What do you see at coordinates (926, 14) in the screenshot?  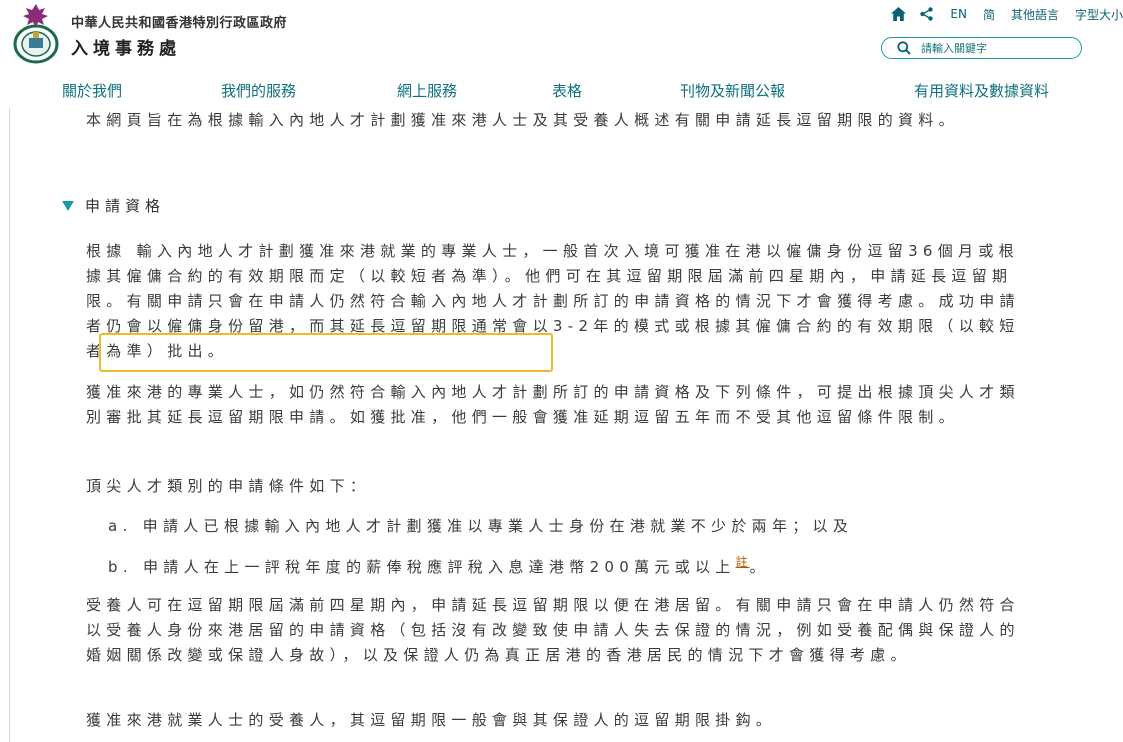 I see `share-icon` at bounding box center [926, 14].